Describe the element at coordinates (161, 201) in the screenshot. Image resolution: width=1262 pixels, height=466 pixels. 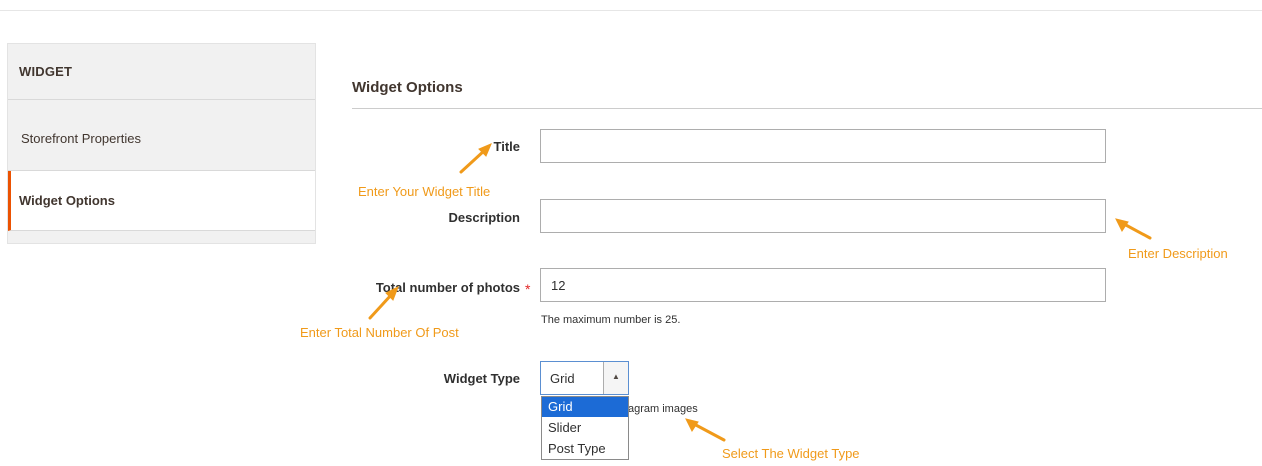
I see `sidebar-item-widget-options: Widget Options` at that location.